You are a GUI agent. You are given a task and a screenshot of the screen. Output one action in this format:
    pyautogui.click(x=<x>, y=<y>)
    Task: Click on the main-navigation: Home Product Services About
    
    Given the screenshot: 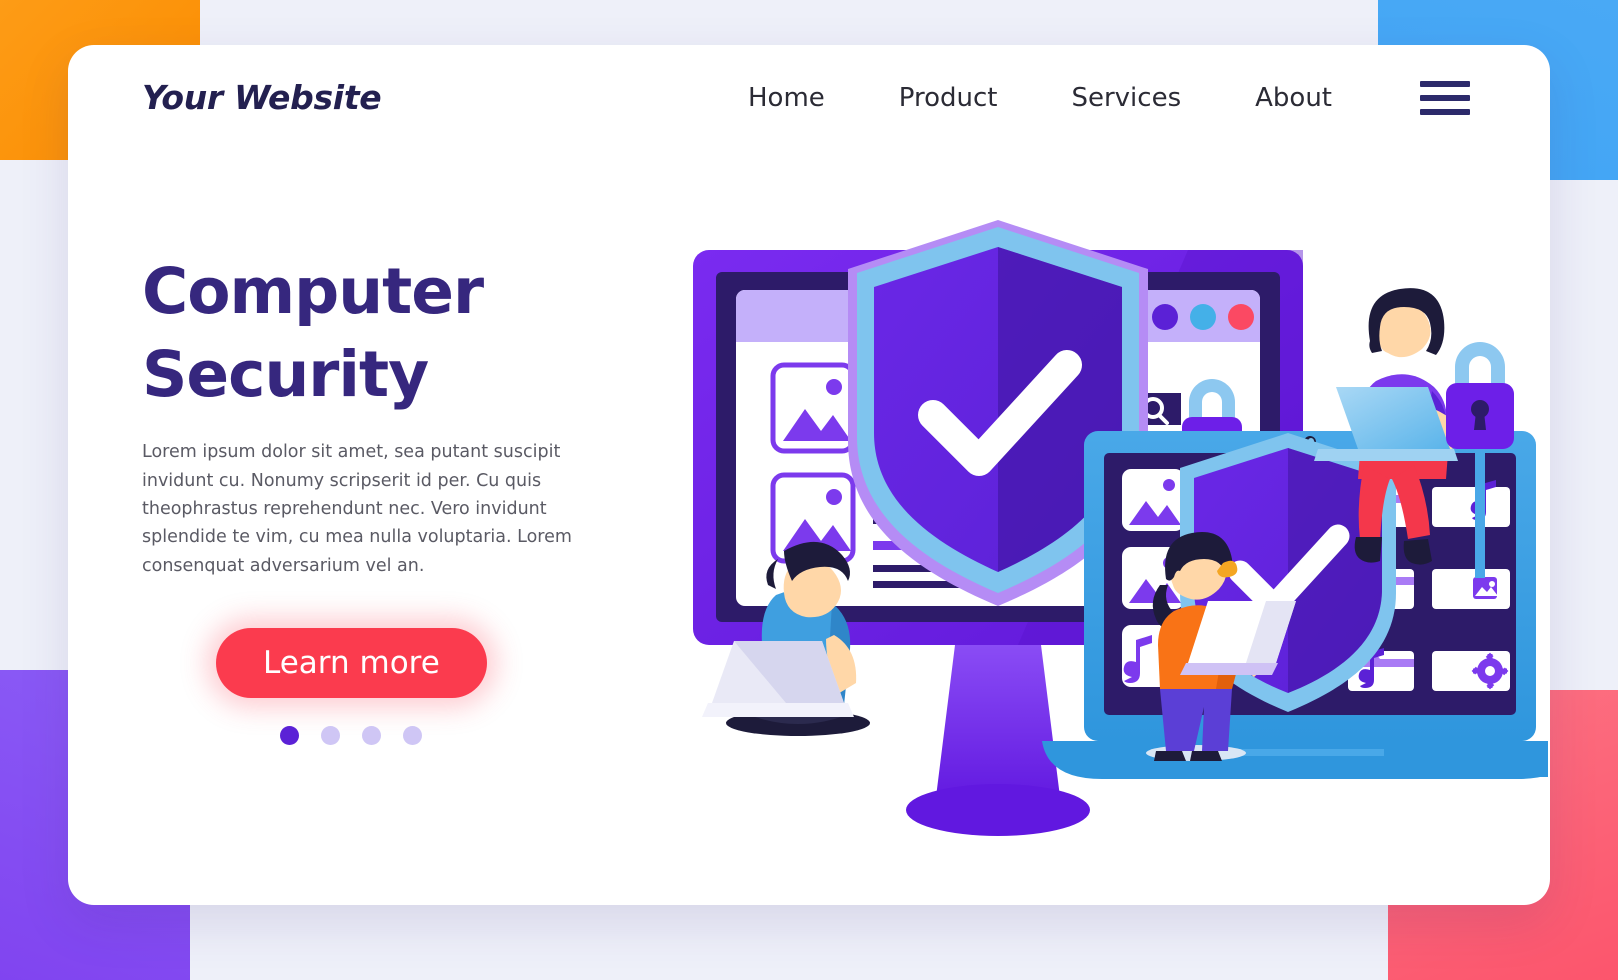 What is the action you would take?
    pyautogui.click(x=1112, y=97)
    